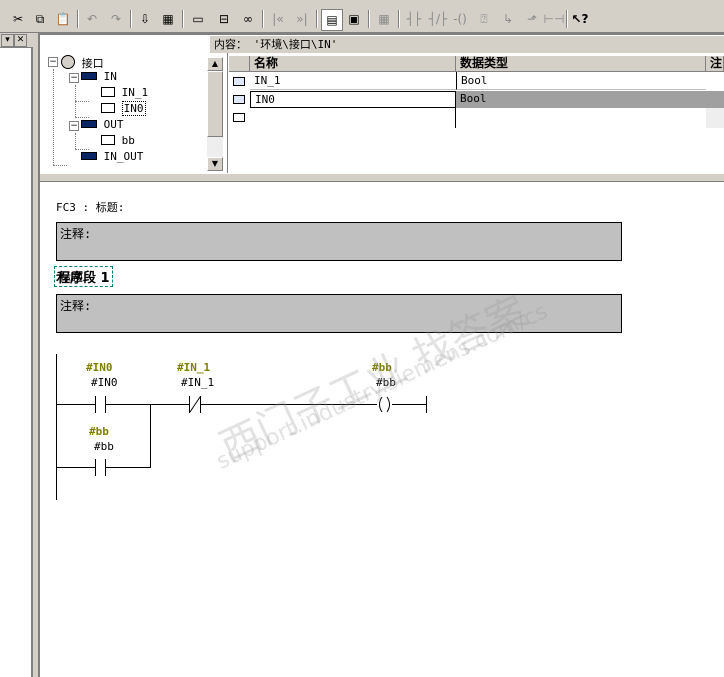 The width and height of the screenshot is (724, 677). I want to click on detail-icon: ▣, so click(354, 19).